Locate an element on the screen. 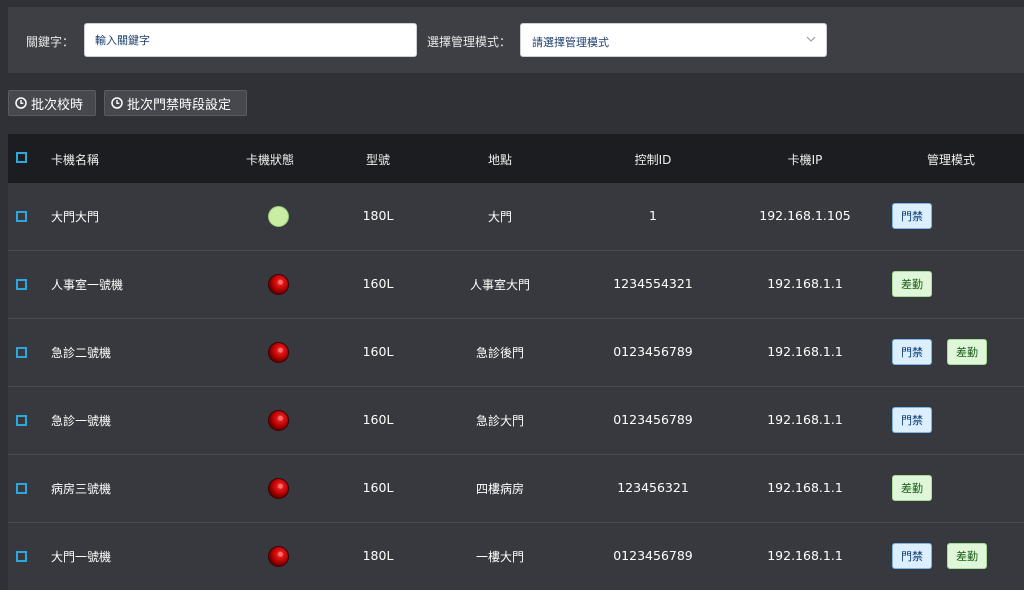  table-row: 病房三號機 160L 四樓病房 123456321 192.168.1.1 差勤 is located at coordinates (516, 488).